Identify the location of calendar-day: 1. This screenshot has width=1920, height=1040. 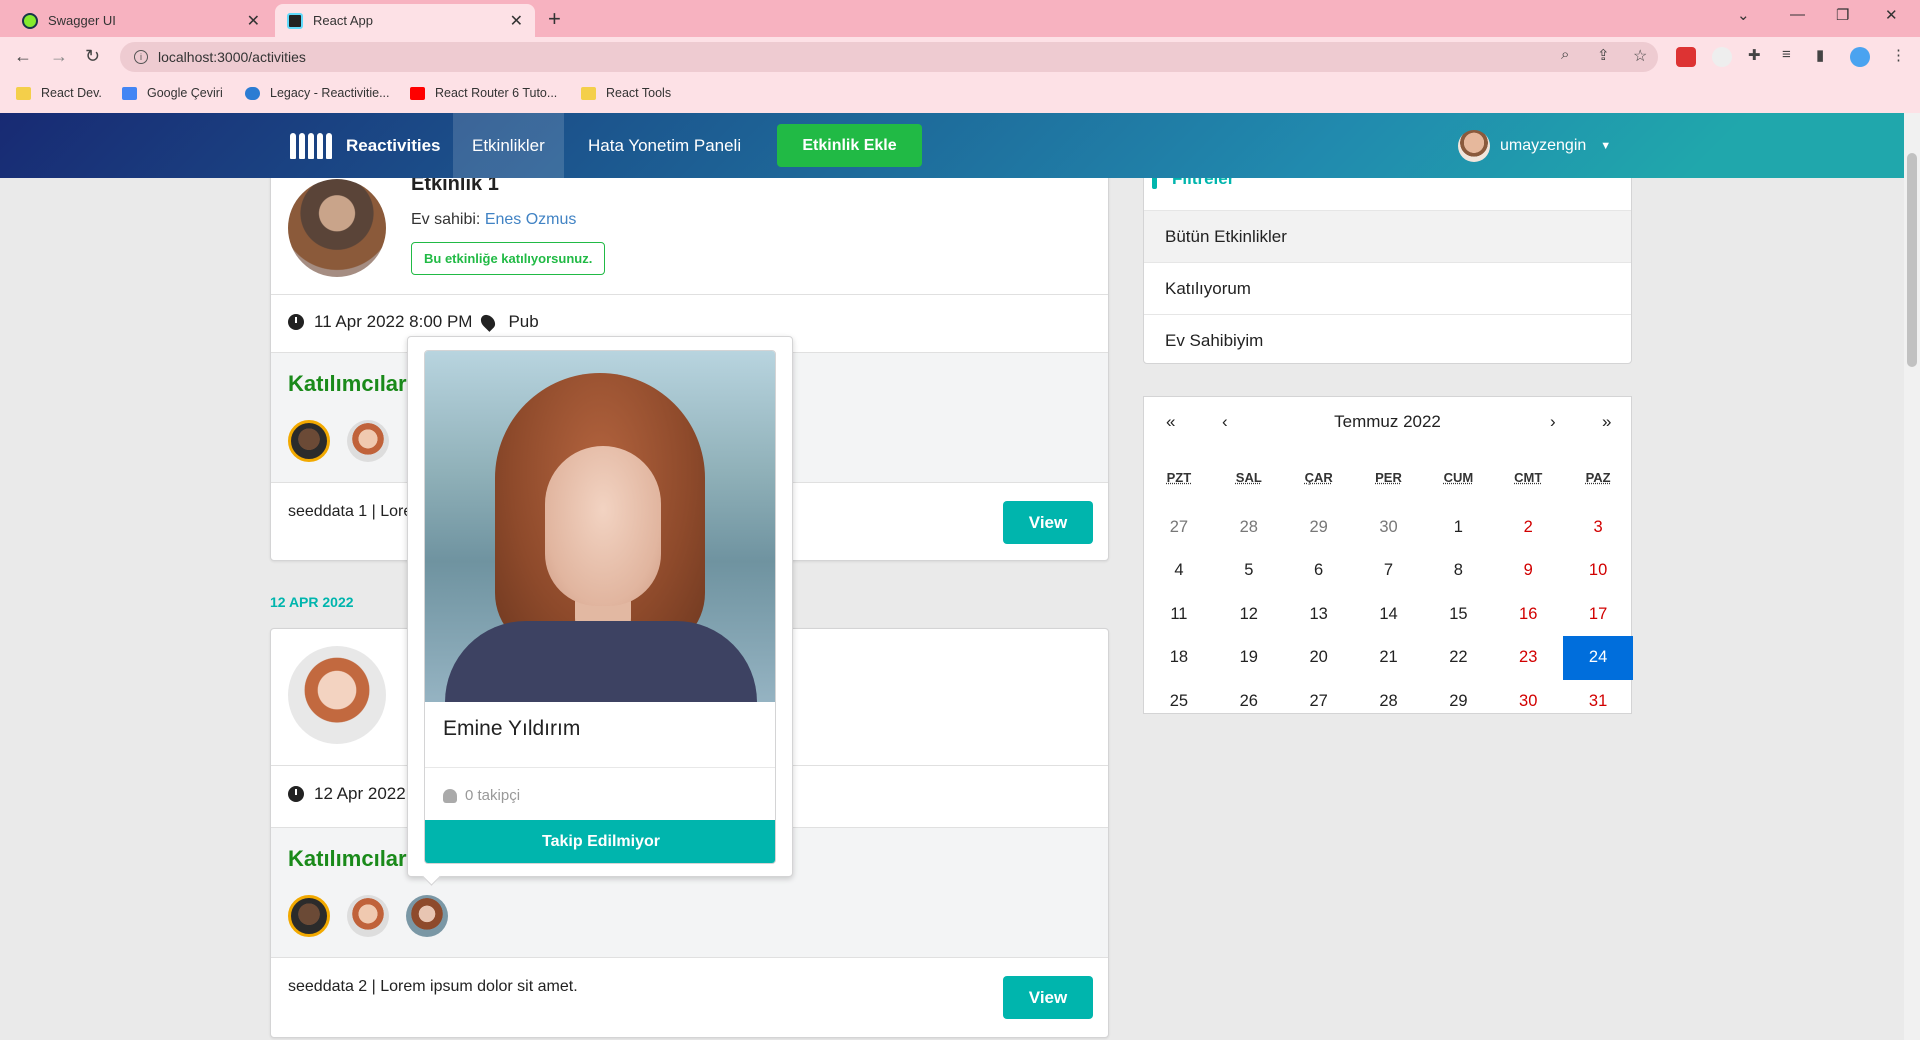
(1458, 528).